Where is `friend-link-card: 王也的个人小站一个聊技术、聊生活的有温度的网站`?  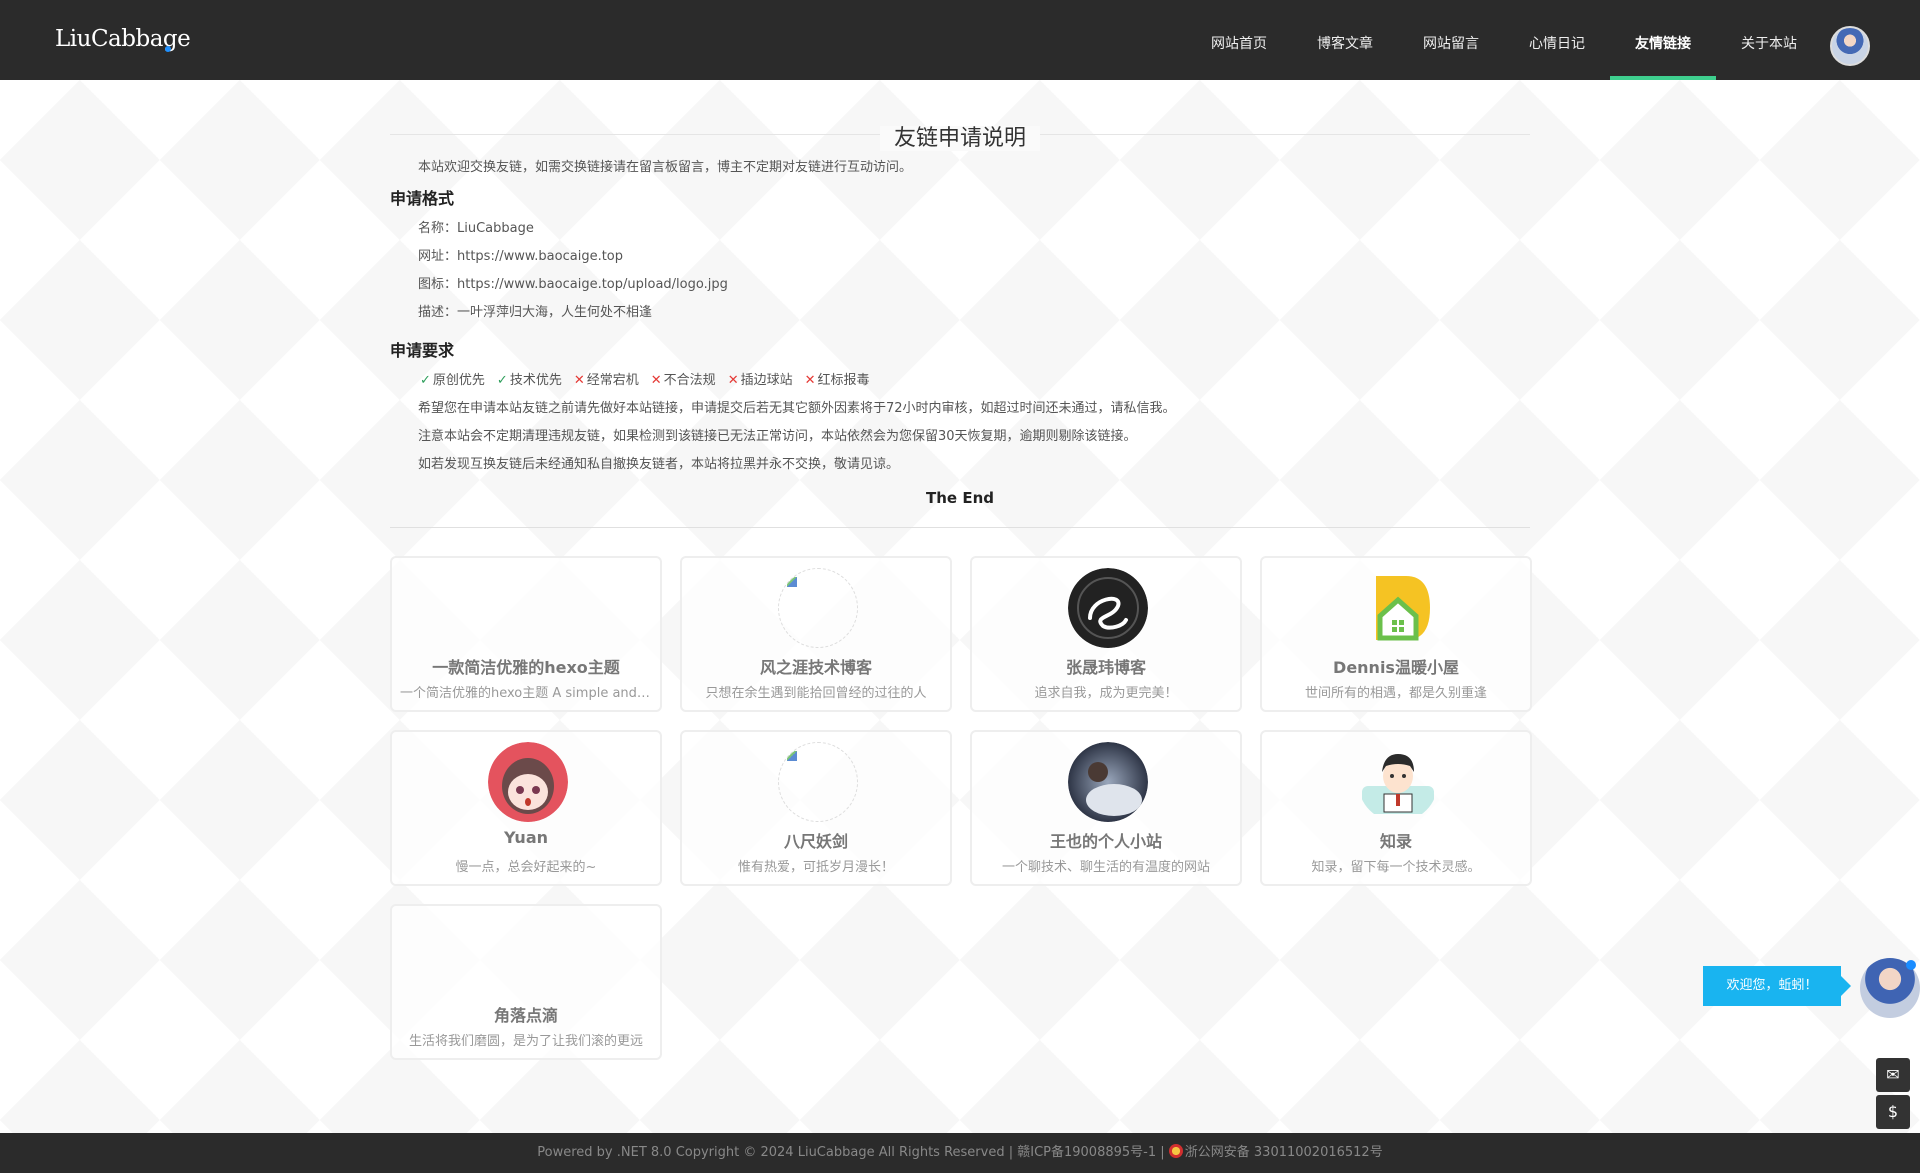
friend-link-card: 王也的个人小站一个聊技术、聊生活的有温度的网站 is located at coordinates (1106, 808).